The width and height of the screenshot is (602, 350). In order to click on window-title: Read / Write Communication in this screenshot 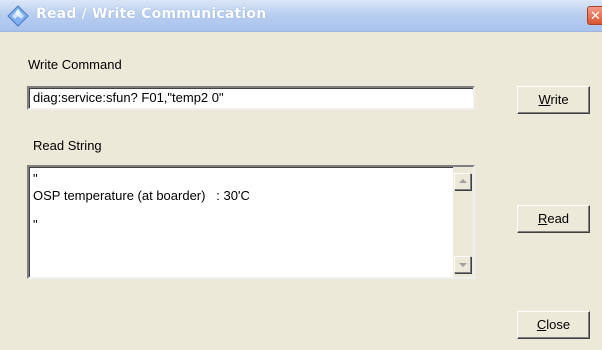, I will do `click(151, 14)`.